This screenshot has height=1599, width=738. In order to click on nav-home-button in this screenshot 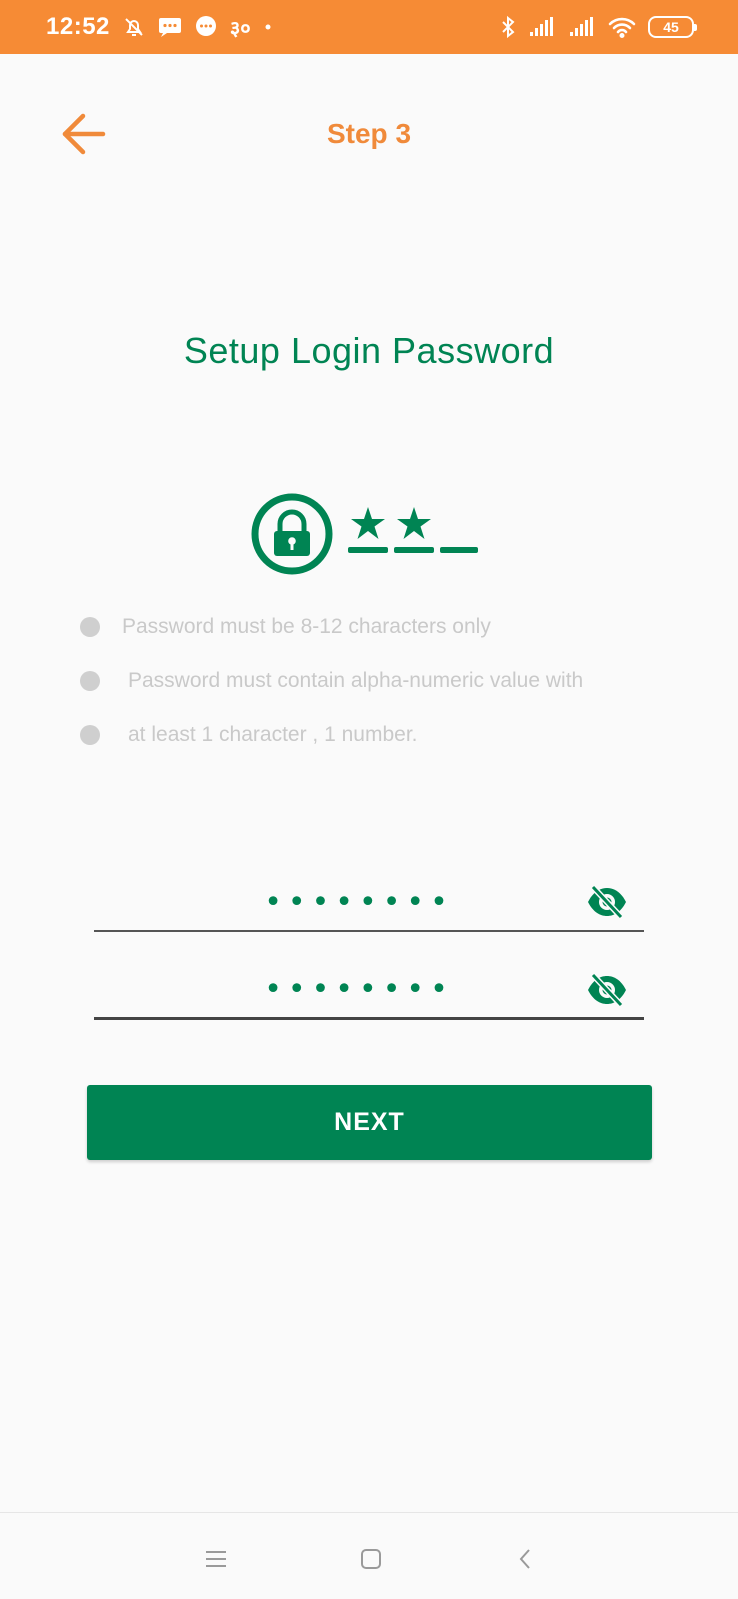, I will do `click(371, 1559)`.